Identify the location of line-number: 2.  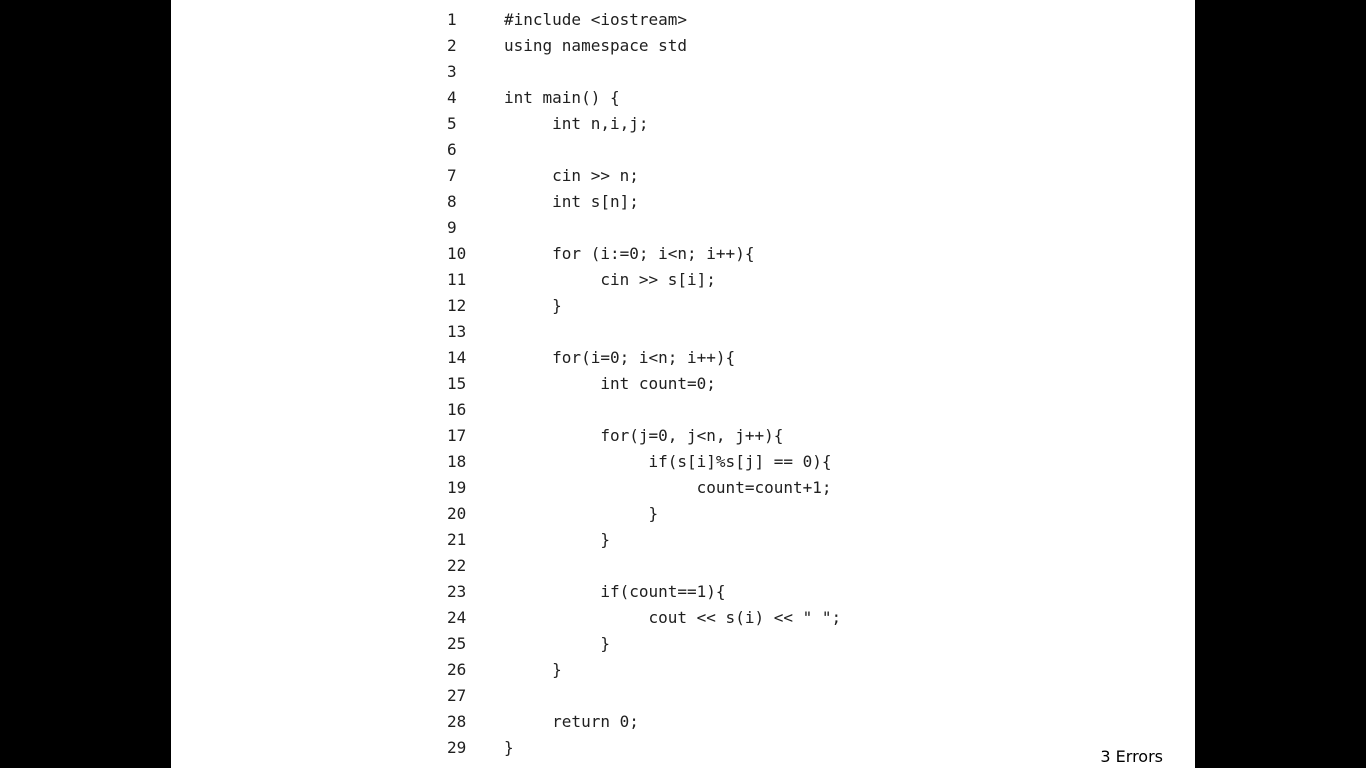
(452, 45).